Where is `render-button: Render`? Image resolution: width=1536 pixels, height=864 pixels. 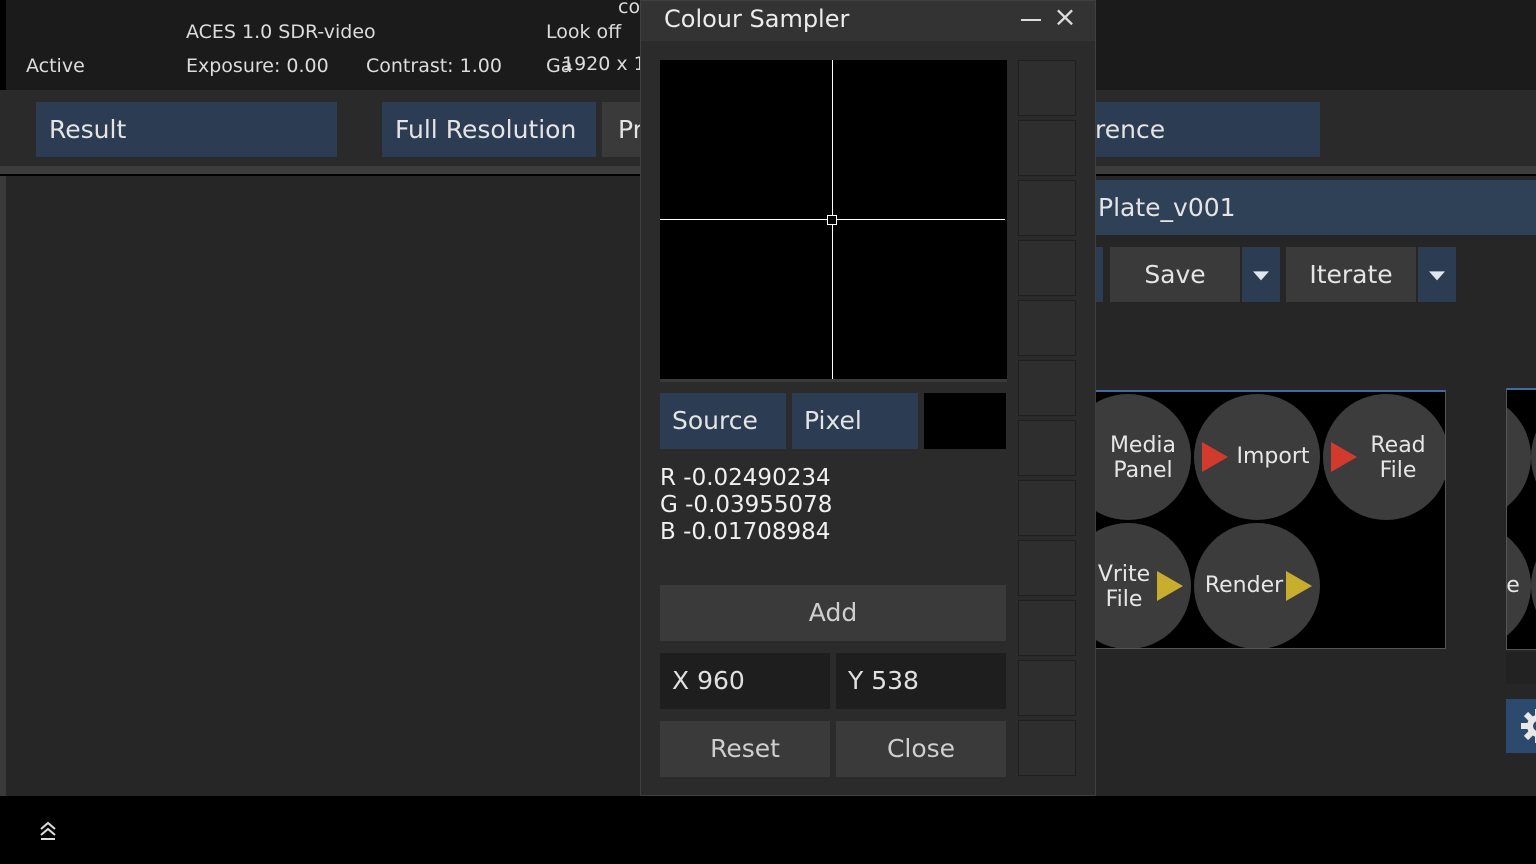
render-button: Render is located at coordinates (1257, 585).